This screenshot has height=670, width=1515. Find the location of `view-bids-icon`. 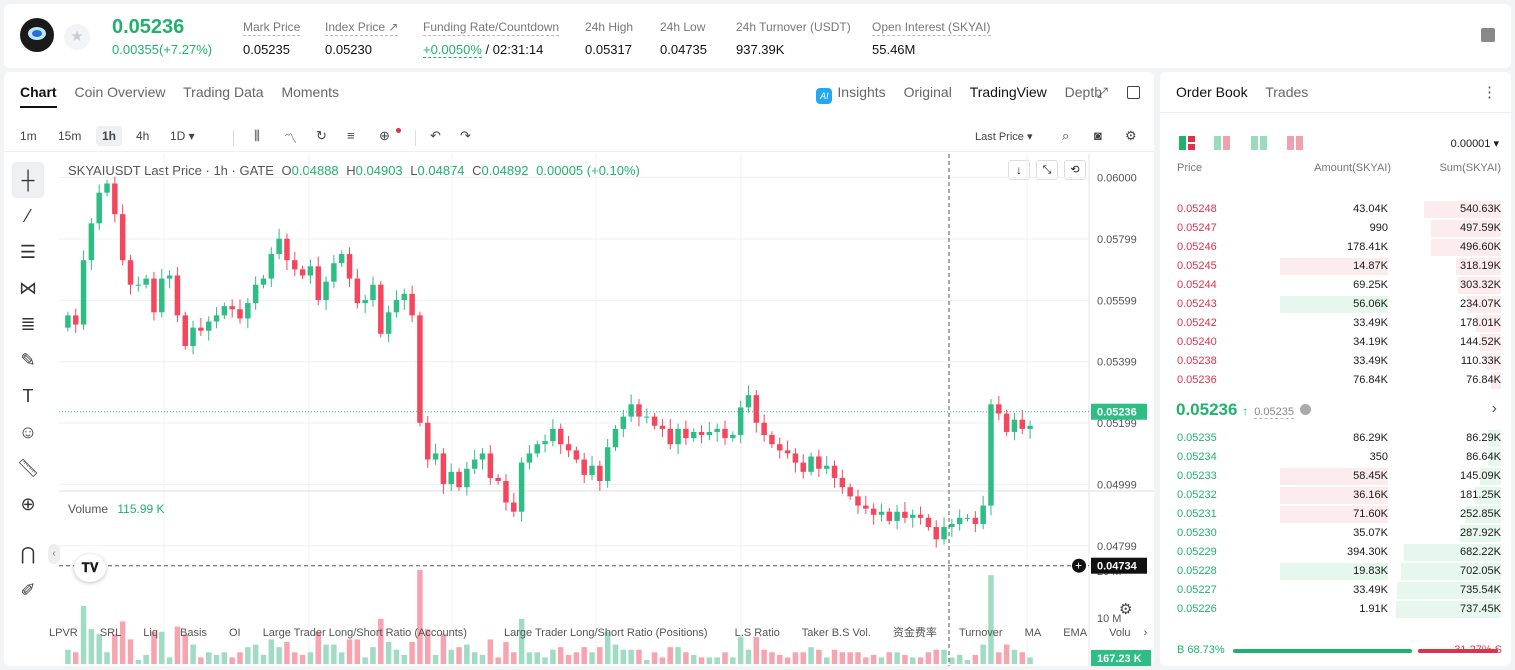

view-bids-icon is located at coordinates (1222, 143).